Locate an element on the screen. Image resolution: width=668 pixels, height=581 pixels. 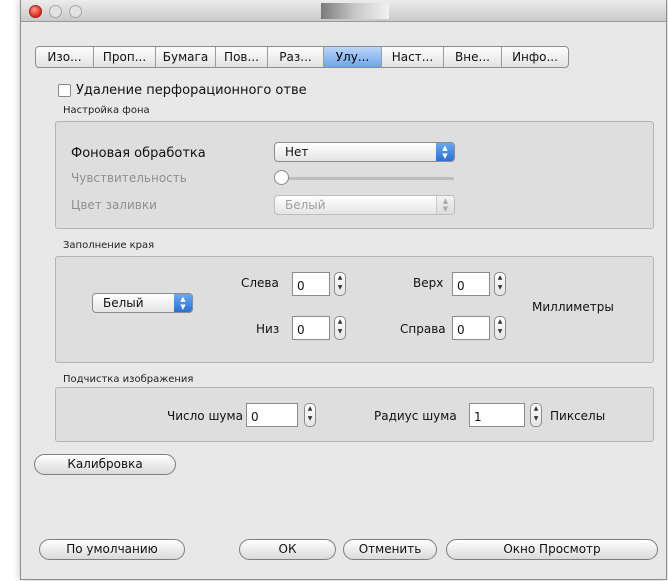
close-window-button is located at coordinates (35, 11).